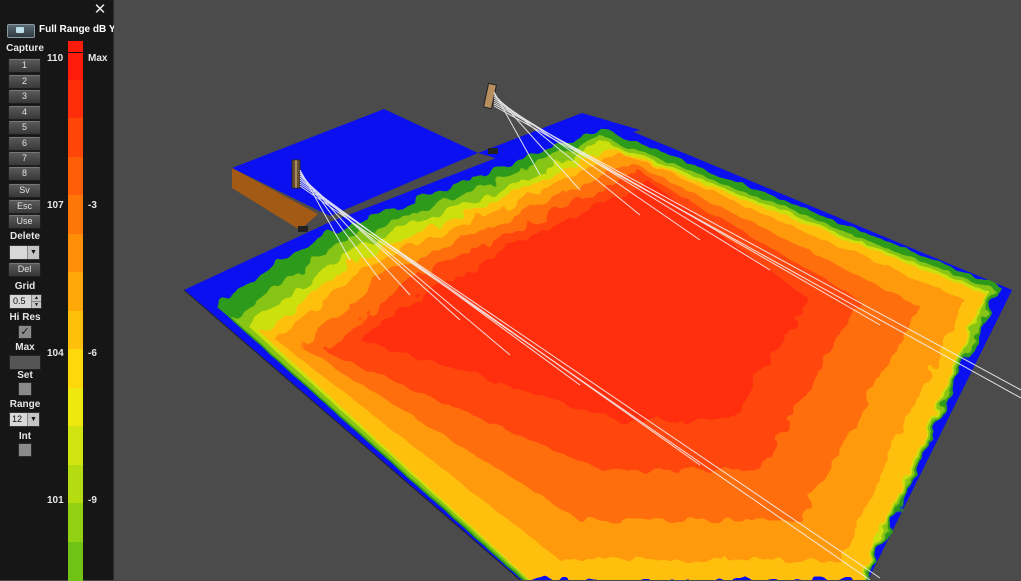  Describe the element at coordinates (92, 500) in the screenshot. I see `scale-rel-9: -9` at that location.